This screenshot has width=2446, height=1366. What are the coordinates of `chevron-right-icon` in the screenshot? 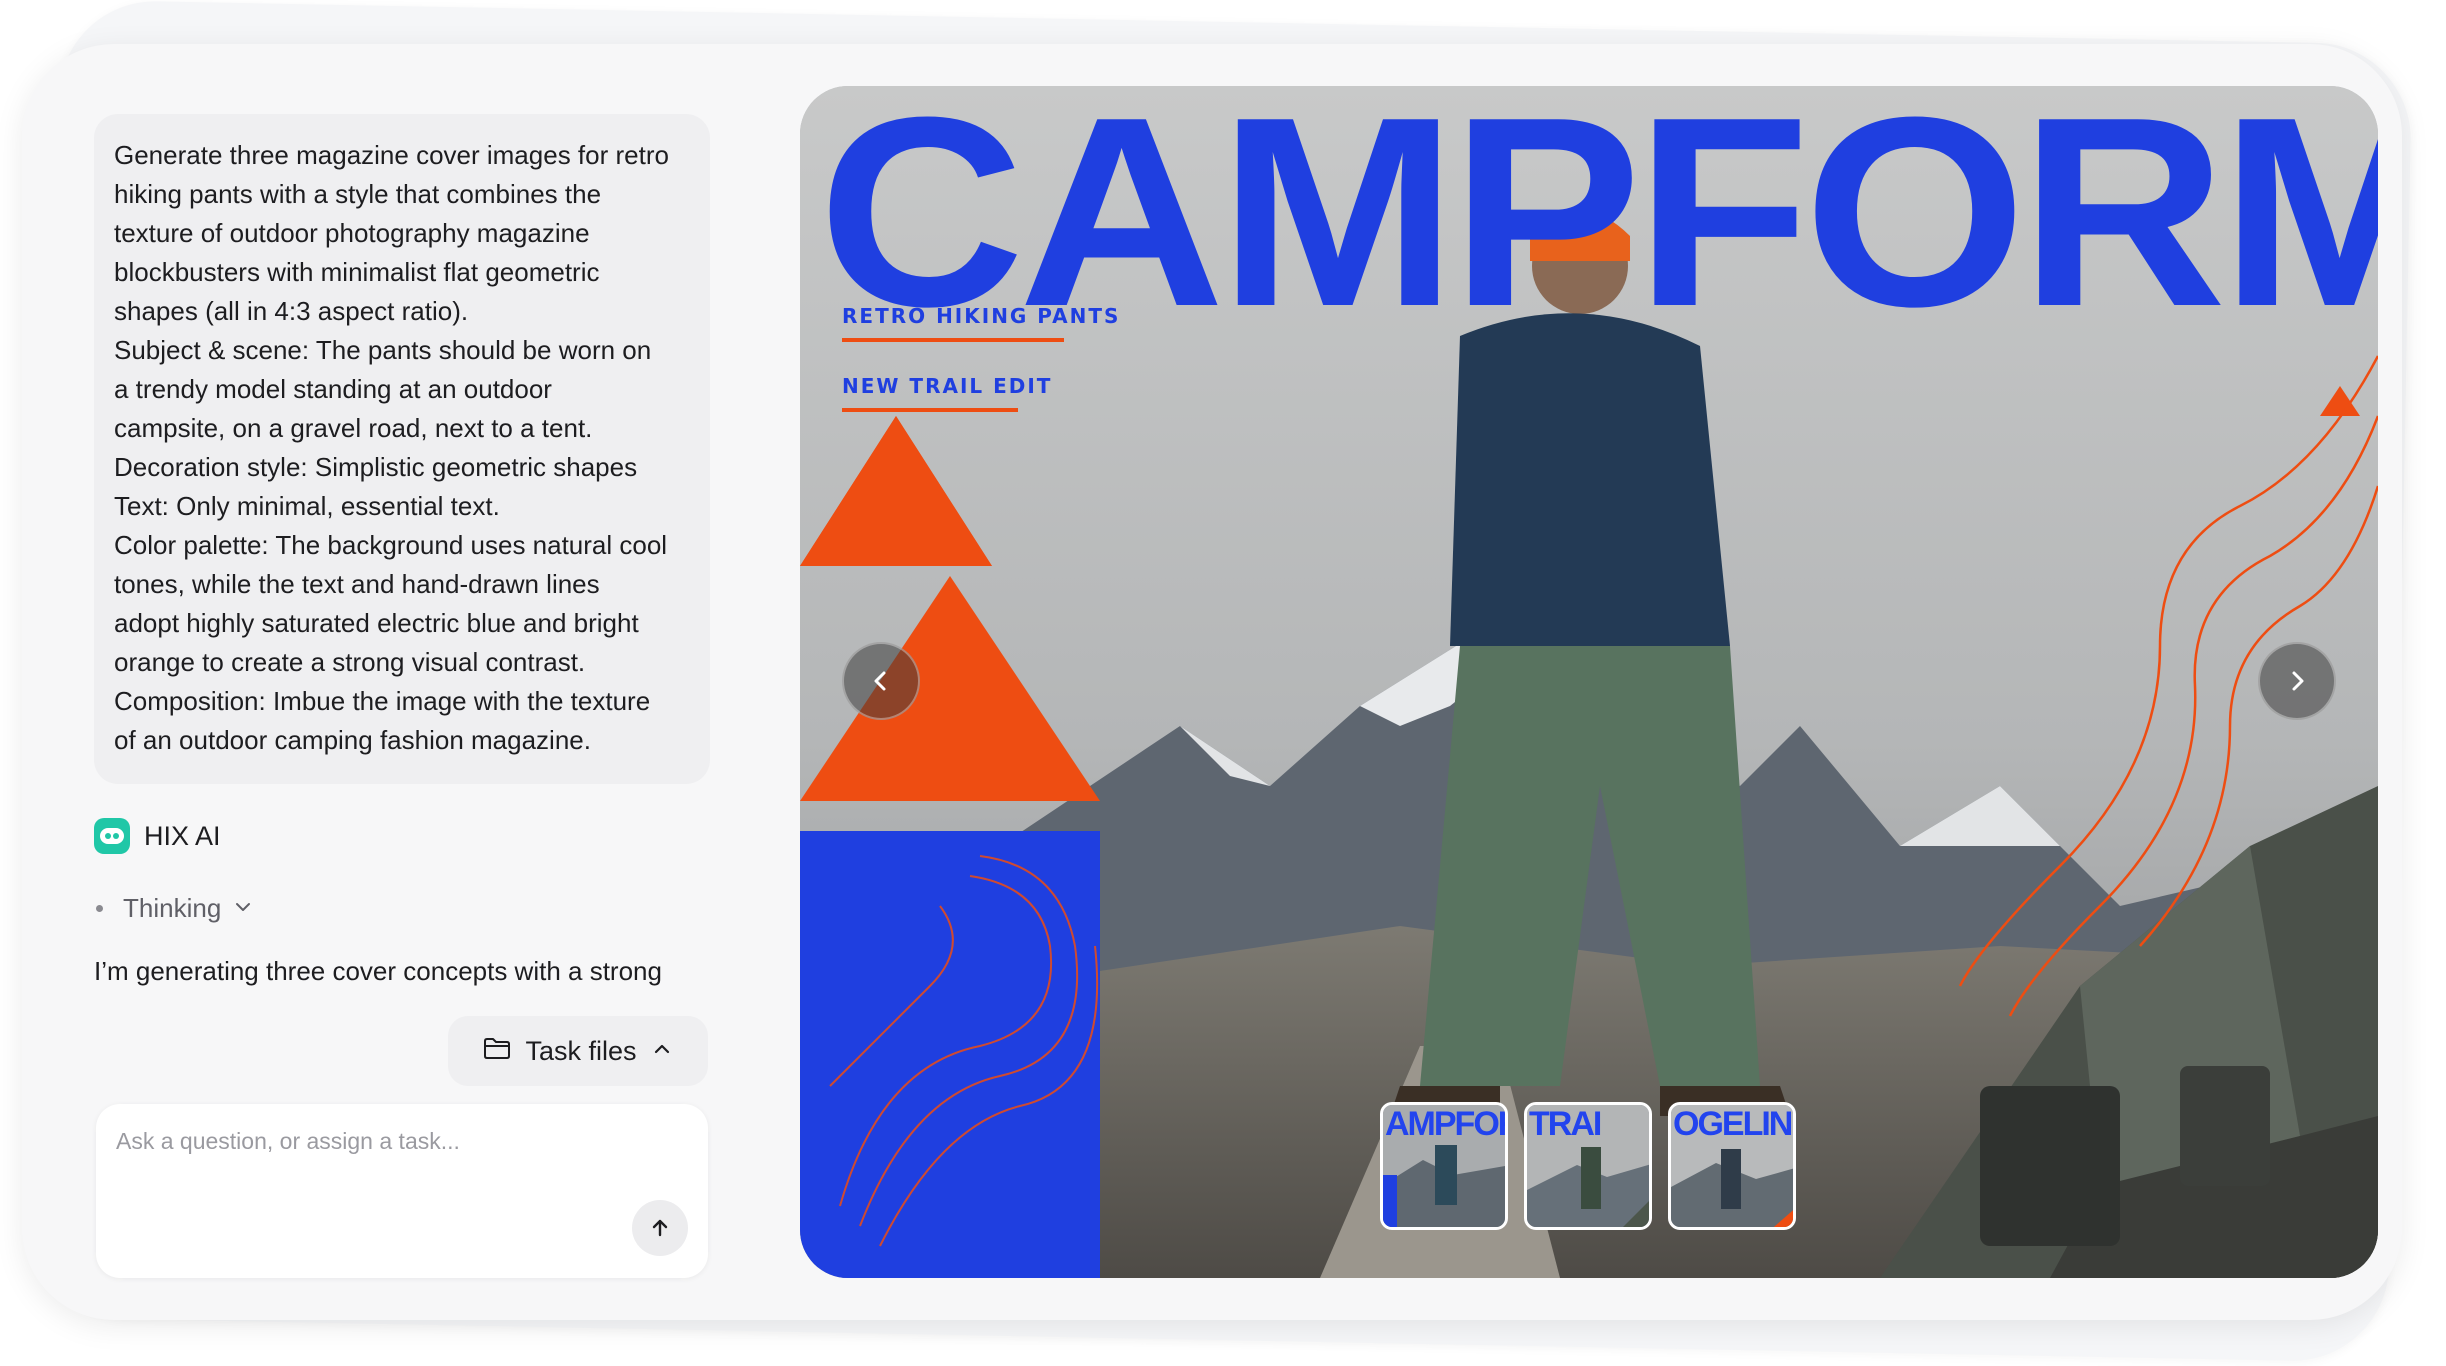 It's located at (2298, 681).